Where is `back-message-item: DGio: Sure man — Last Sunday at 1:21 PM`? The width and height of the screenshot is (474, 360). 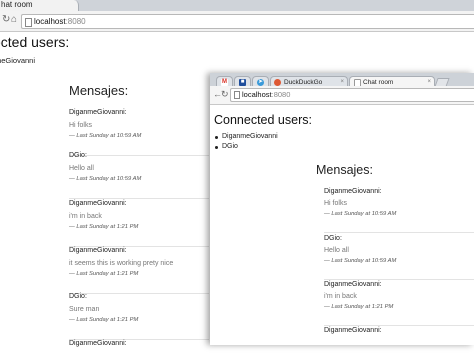
back-message-item: DGio: Sure man — Last Sunday at 1:21 PM is located at coordinates (139, 316).